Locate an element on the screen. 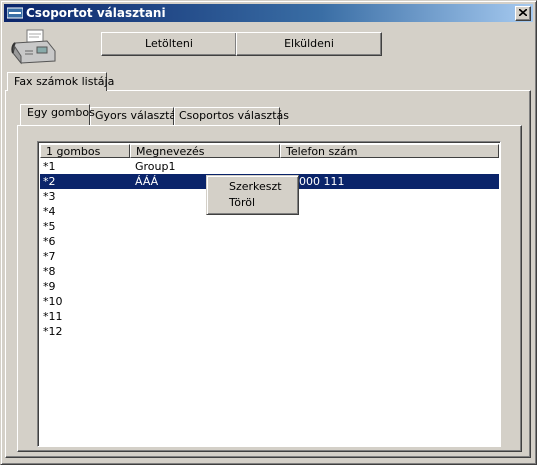 This screenshot has height=465, width=537. row-name: Group1 is located at coordinates (155, 166).